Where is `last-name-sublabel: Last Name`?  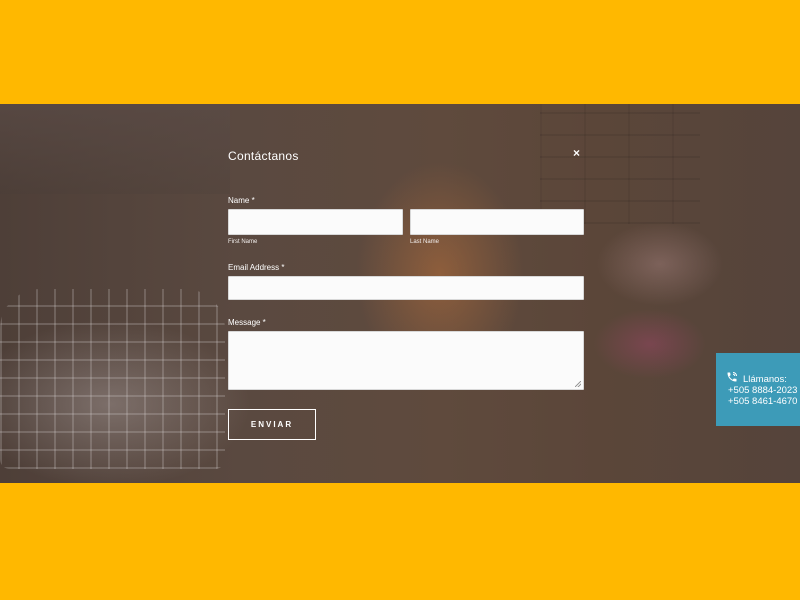
last-name-sublabel: Last Name is located at coordinates (425, 242).